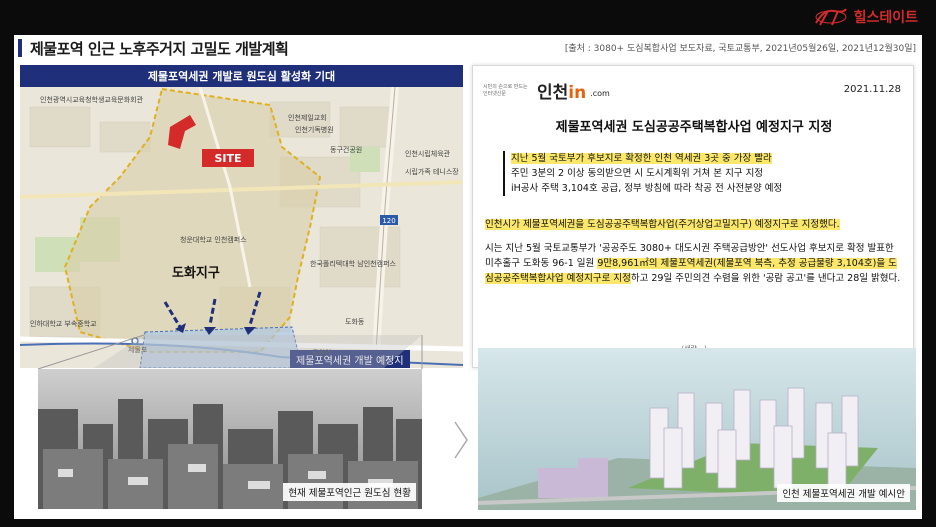  Describe the element at coordinates (577, 93) in the screenshot. I see `news-logo-main-b: in` at that location.